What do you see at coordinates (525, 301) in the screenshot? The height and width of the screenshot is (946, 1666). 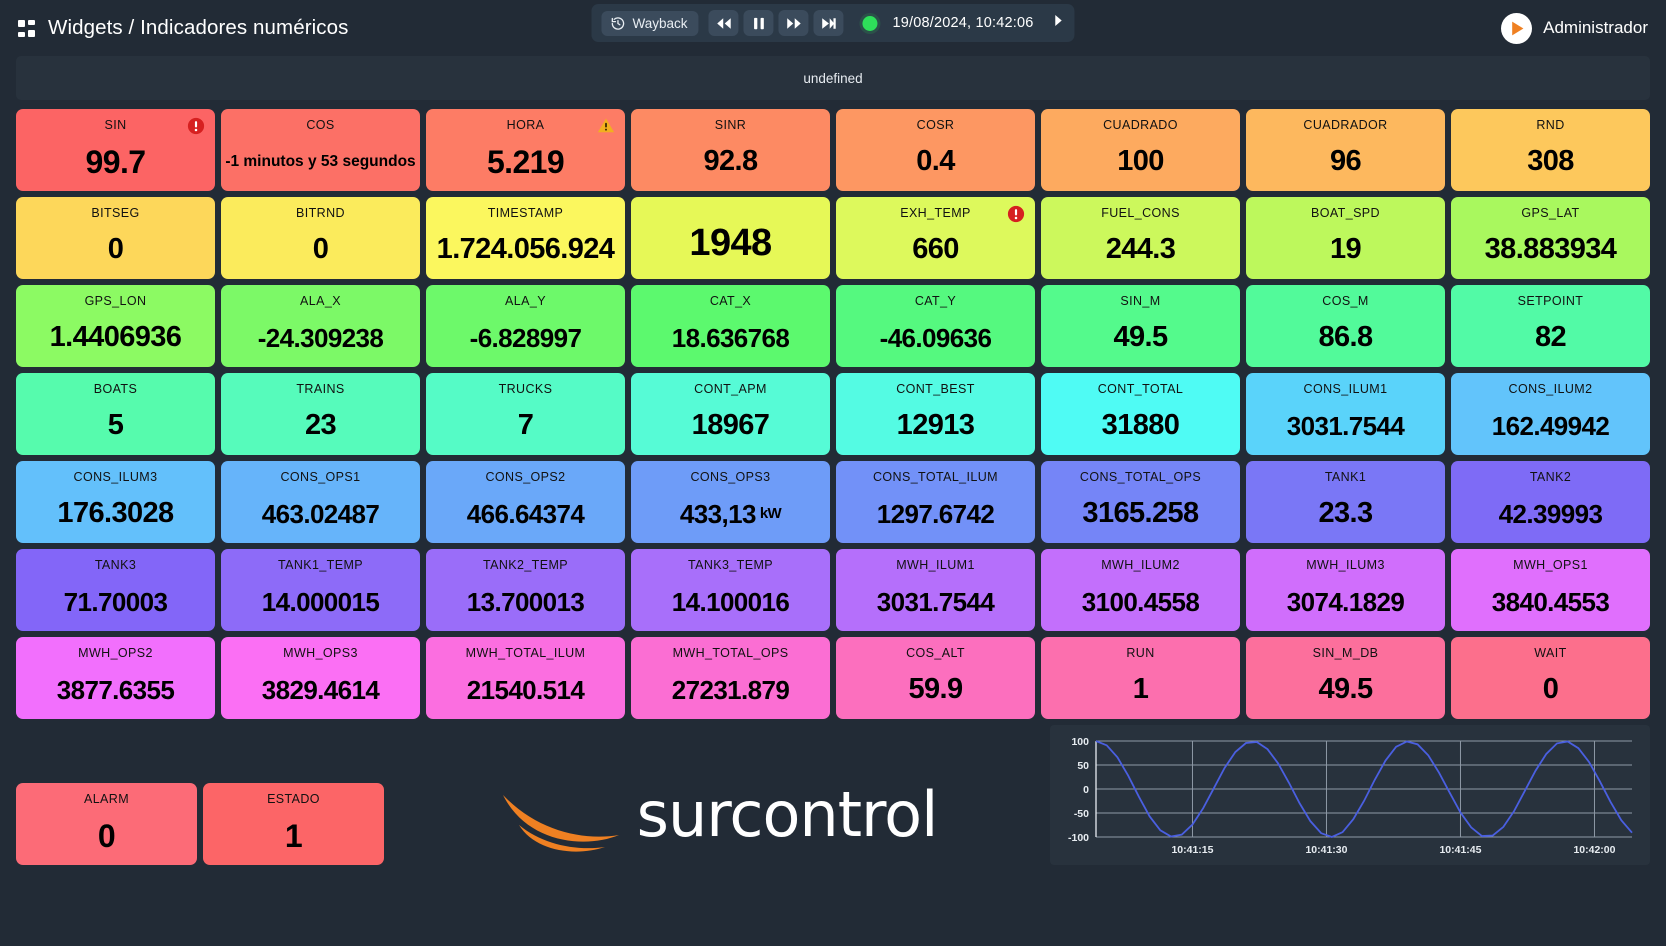 I see `indicator-title: ALA_Y` at bounding box center [525, 301].